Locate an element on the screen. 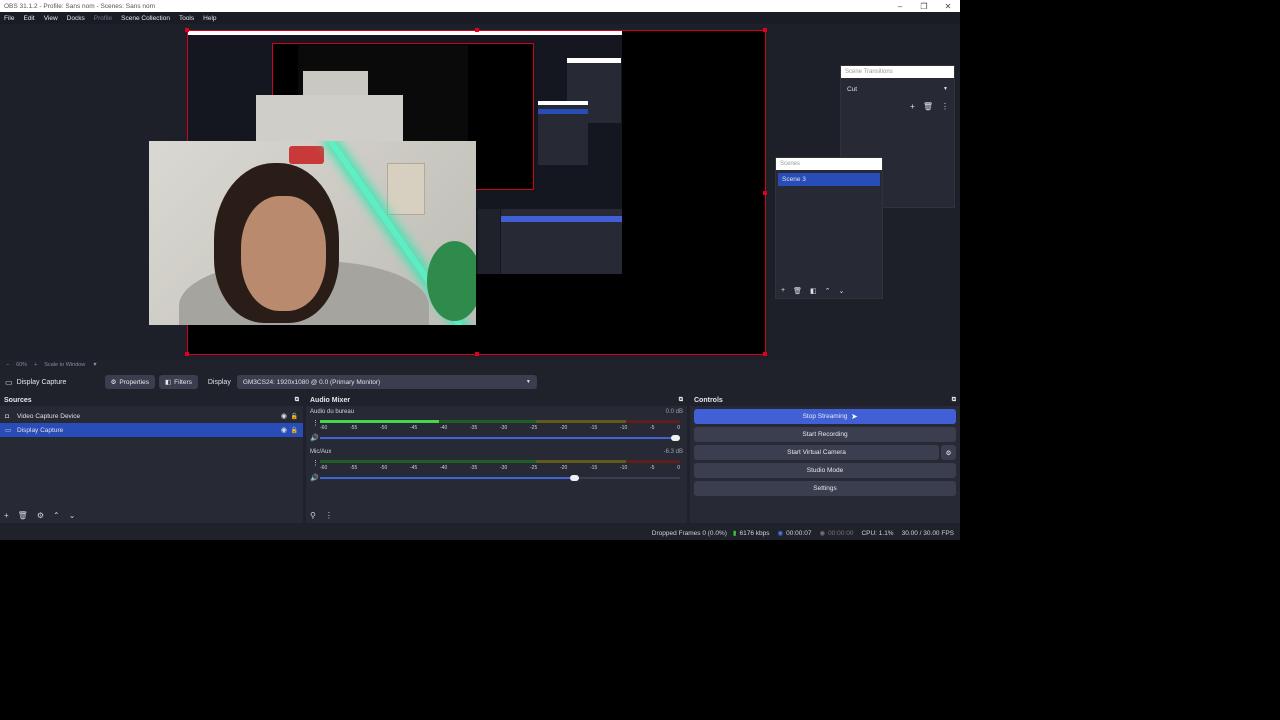 The width and height of the screenshot is (1280, 720). start-recording-button: Start Recording is located at coordinates (825, 434).